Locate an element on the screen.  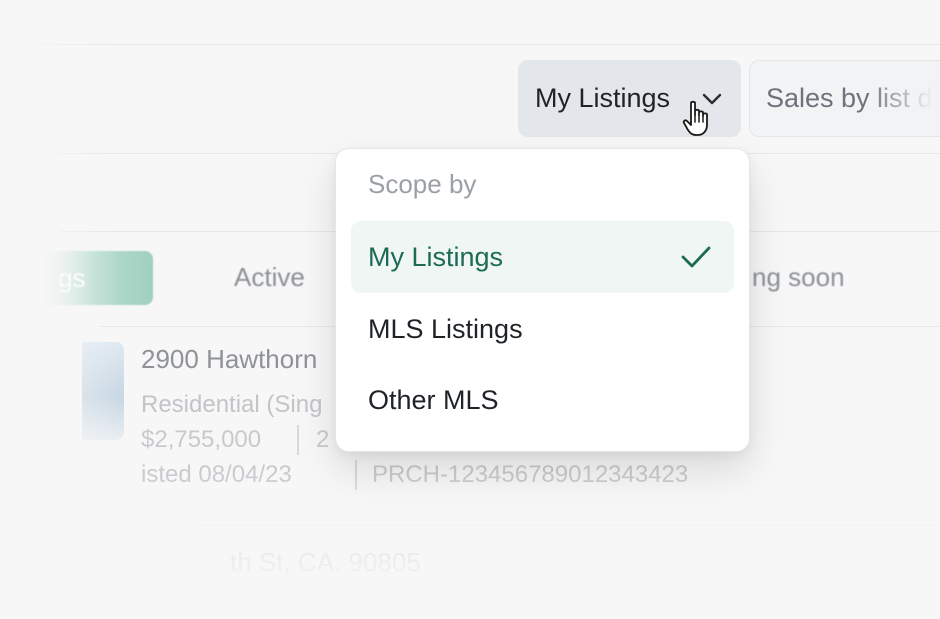
tab-label: Active is located at coordinates (269, 277).